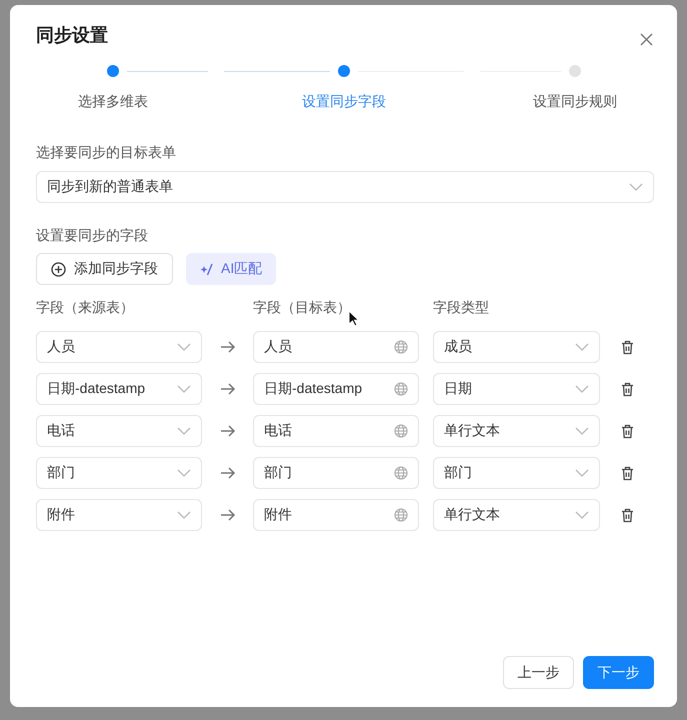  Describe the element at coordinates (336, 431) in the screenshot. I see `target-field-input: 电话` at that location.